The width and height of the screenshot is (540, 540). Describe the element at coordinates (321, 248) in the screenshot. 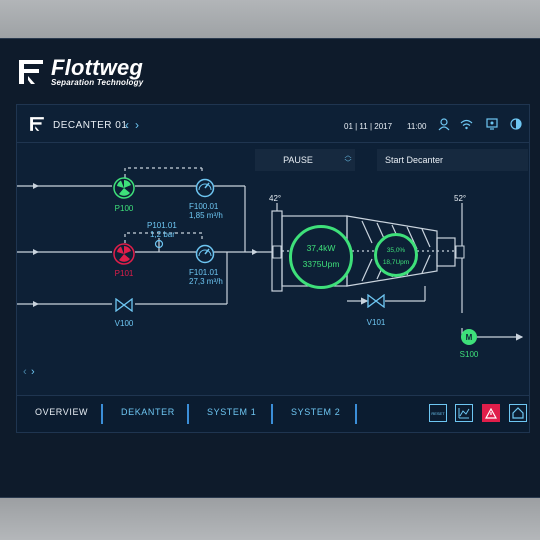

I see `bowl-power: 37,4kW` at that location.